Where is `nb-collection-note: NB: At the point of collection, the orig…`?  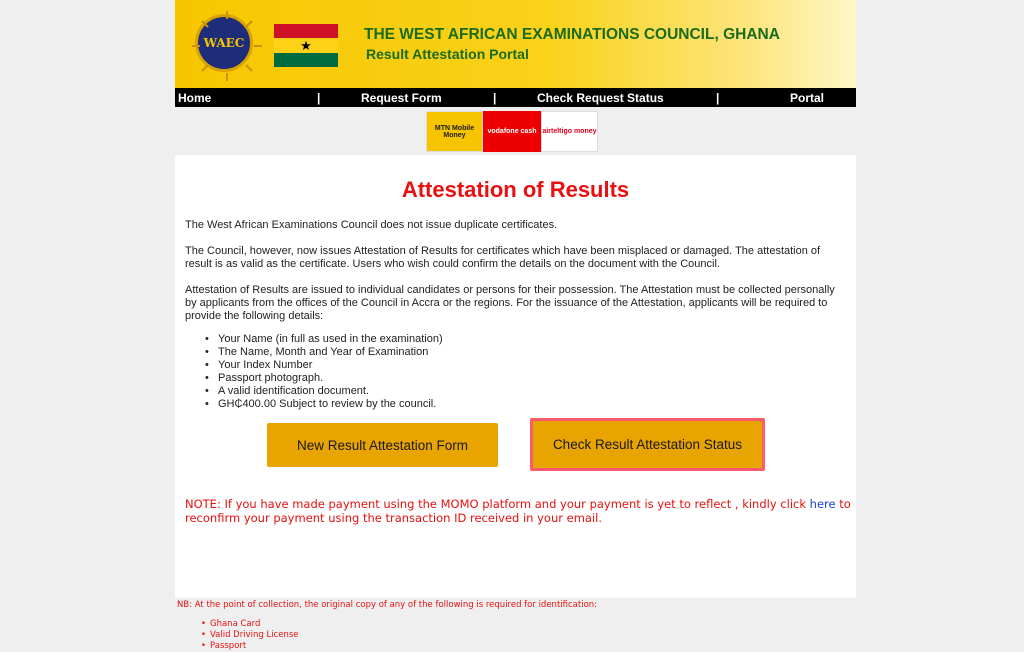
nb-collection-note: NB: At the point of collection, the orig… is located at coordinates (387, 605).